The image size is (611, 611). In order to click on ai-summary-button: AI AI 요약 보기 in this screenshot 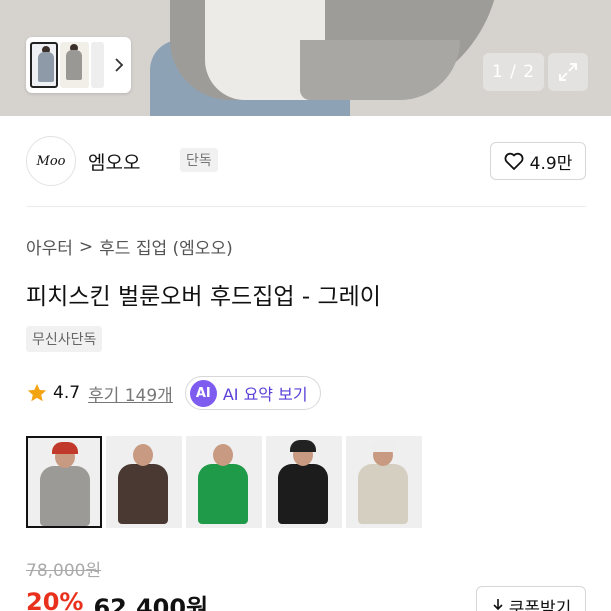, I will do `click(252, 393)`.